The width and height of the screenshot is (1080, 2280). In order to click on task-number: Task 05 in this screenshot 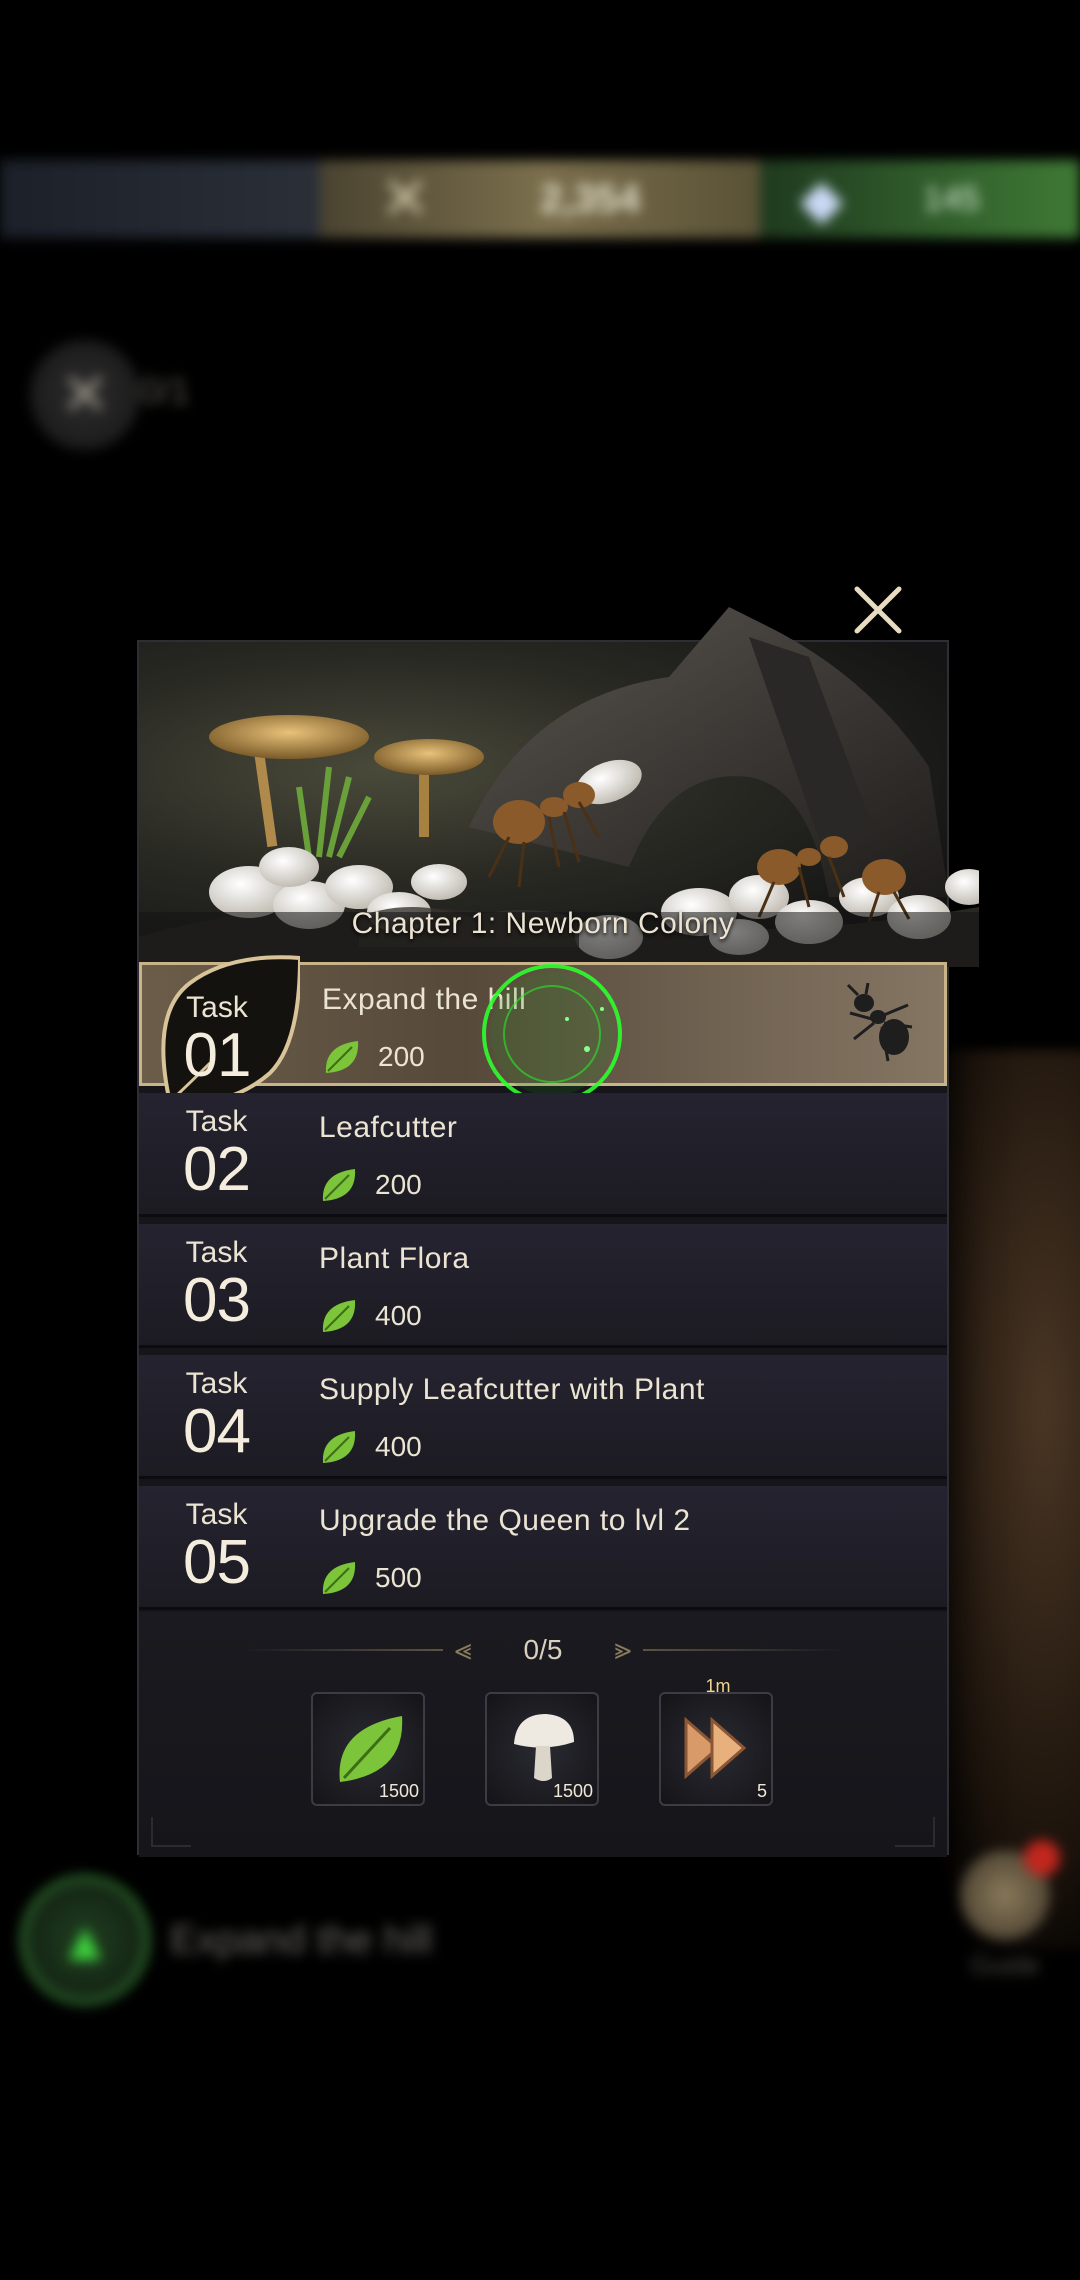, I will do `click(217, 1547)`.